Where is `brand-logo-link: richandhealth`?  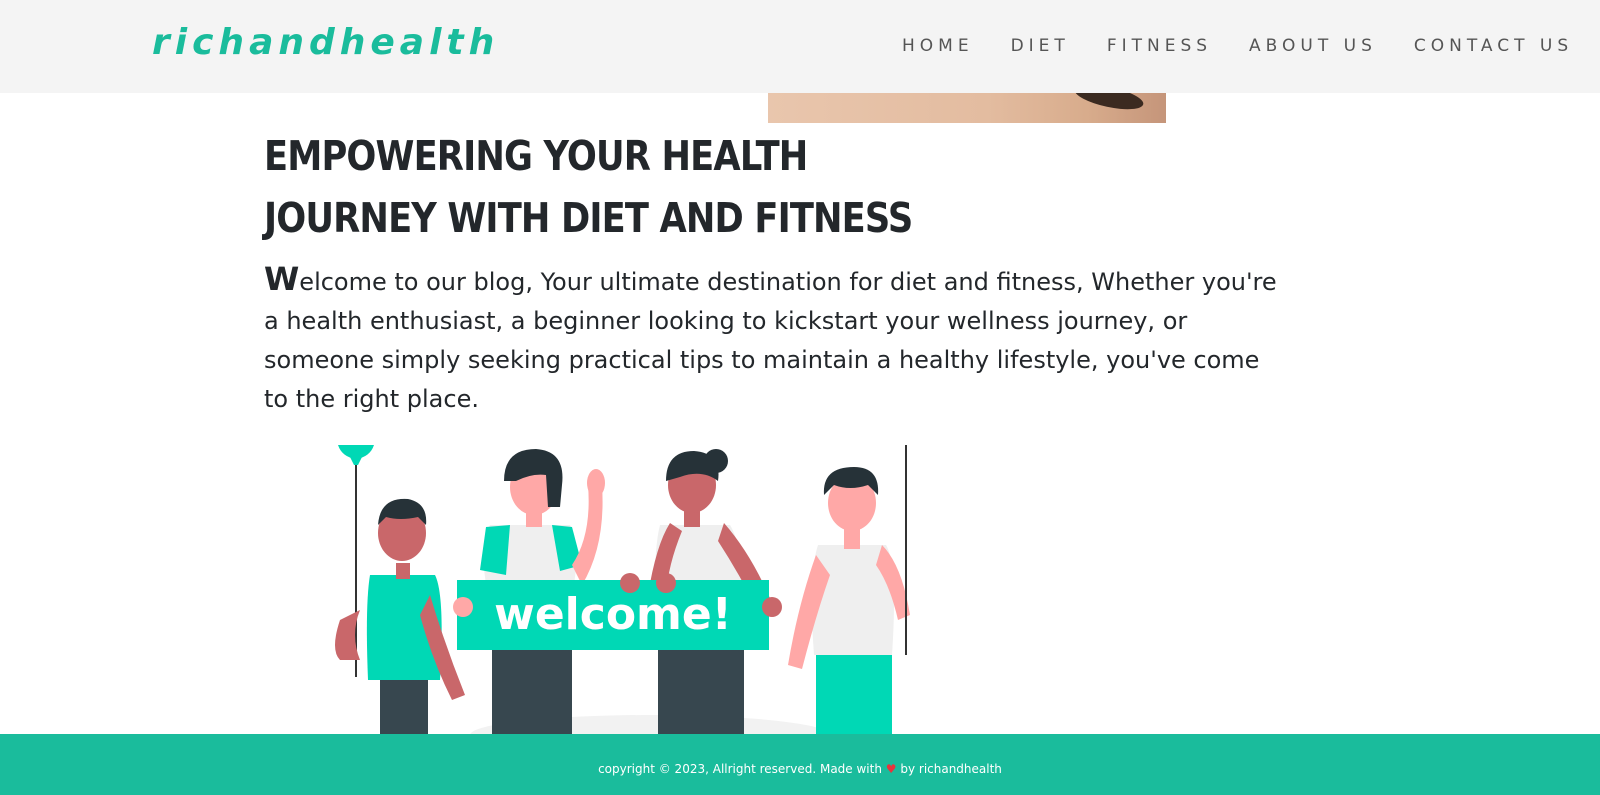 brand-logo-link: richandhealth is located at coordinates (325, 42).